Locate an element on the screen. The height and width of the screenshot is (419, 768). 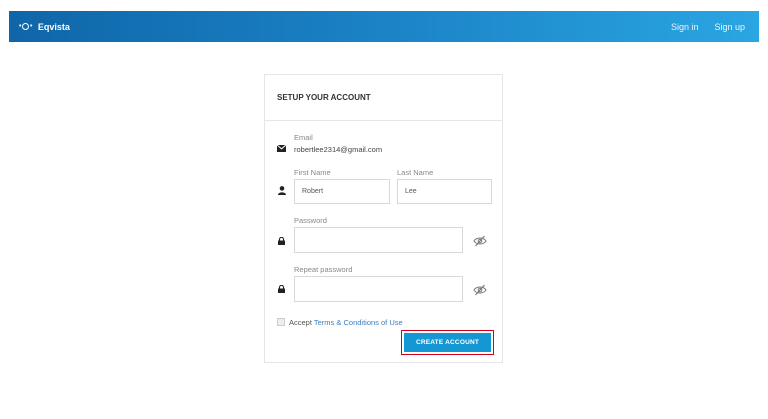
email-value: robertlee2314@gmail.com is located at coordinates (338, 149).